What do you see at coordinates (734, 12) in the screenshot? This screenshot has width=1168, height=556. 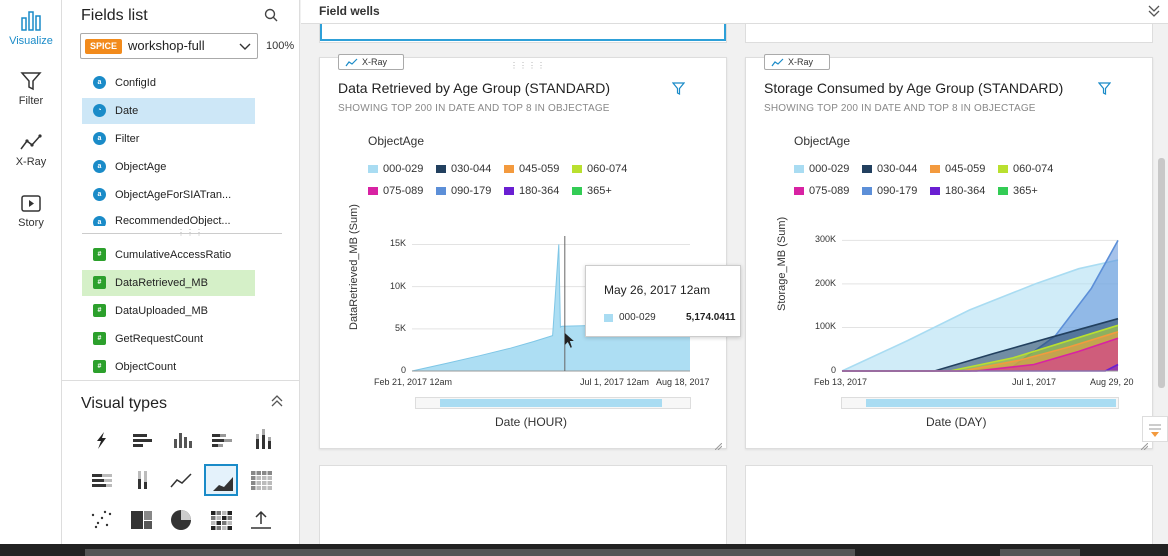 I see `field-wells-bar: Field wells` at bounding box center [734, 12].